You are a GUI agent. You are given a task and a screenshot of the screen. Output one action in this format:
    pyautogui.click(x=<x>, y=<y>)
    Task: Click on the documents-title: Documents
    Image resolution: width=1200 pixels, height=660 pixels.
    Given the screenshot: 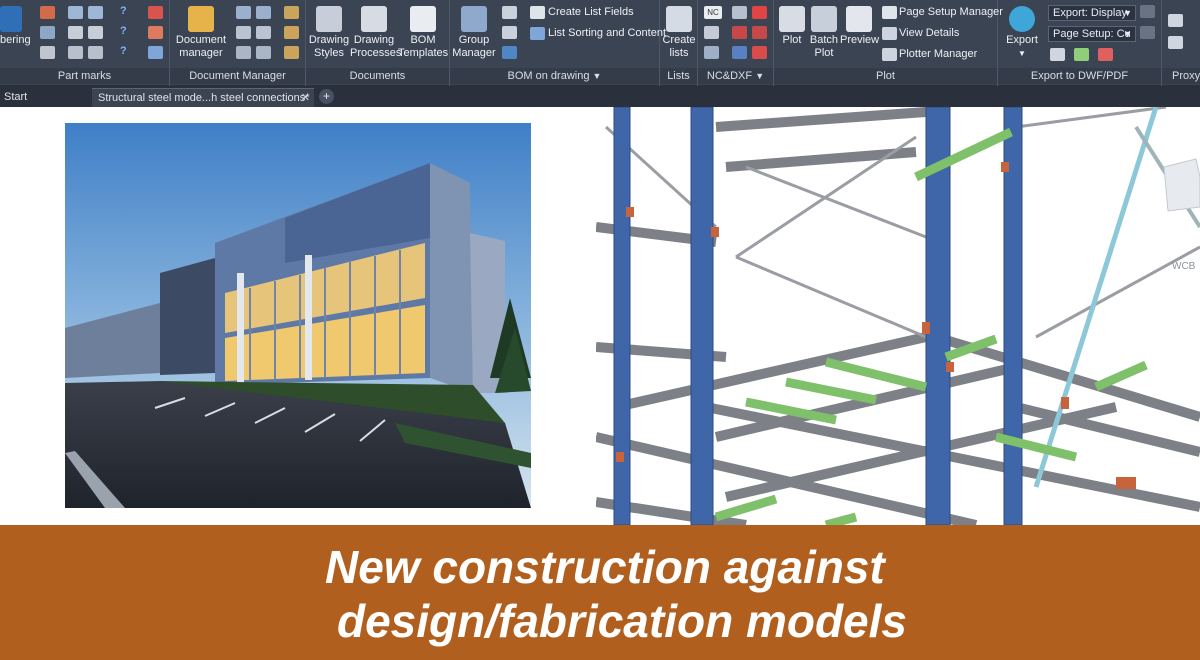 What is the action you would take?
    pyautogui.click(x=377, y=76)
    